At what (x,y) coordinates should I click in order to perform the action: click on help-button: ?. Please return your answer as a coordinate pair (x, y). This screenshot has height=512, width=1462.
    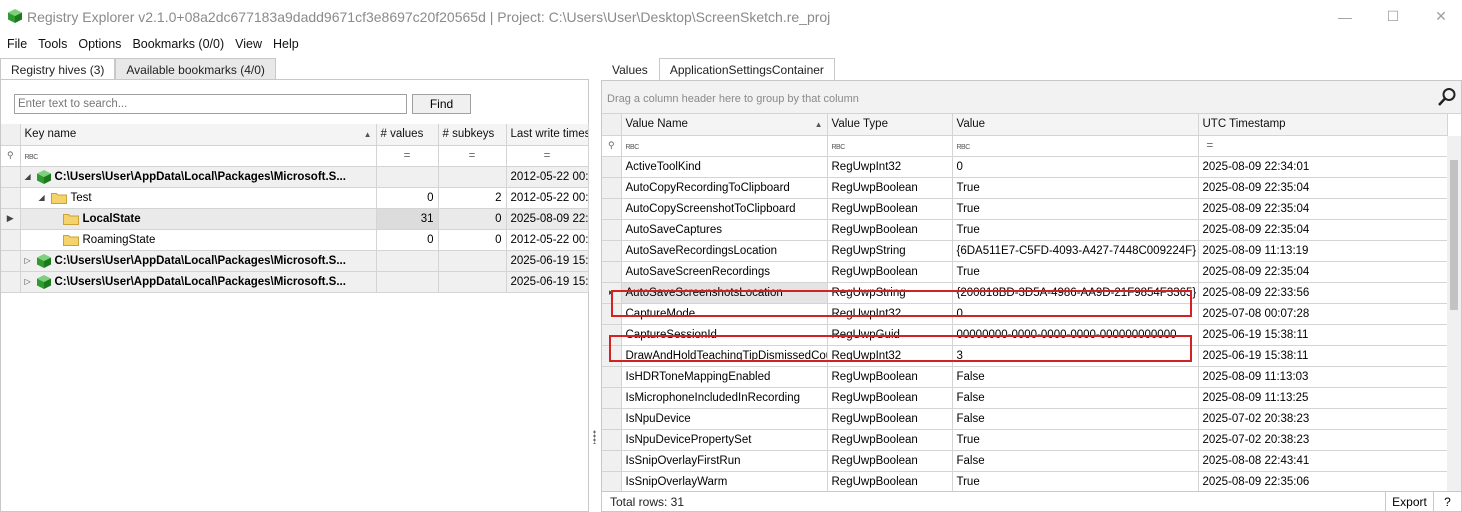
    Looking at the image, I should click on (1447, 502).